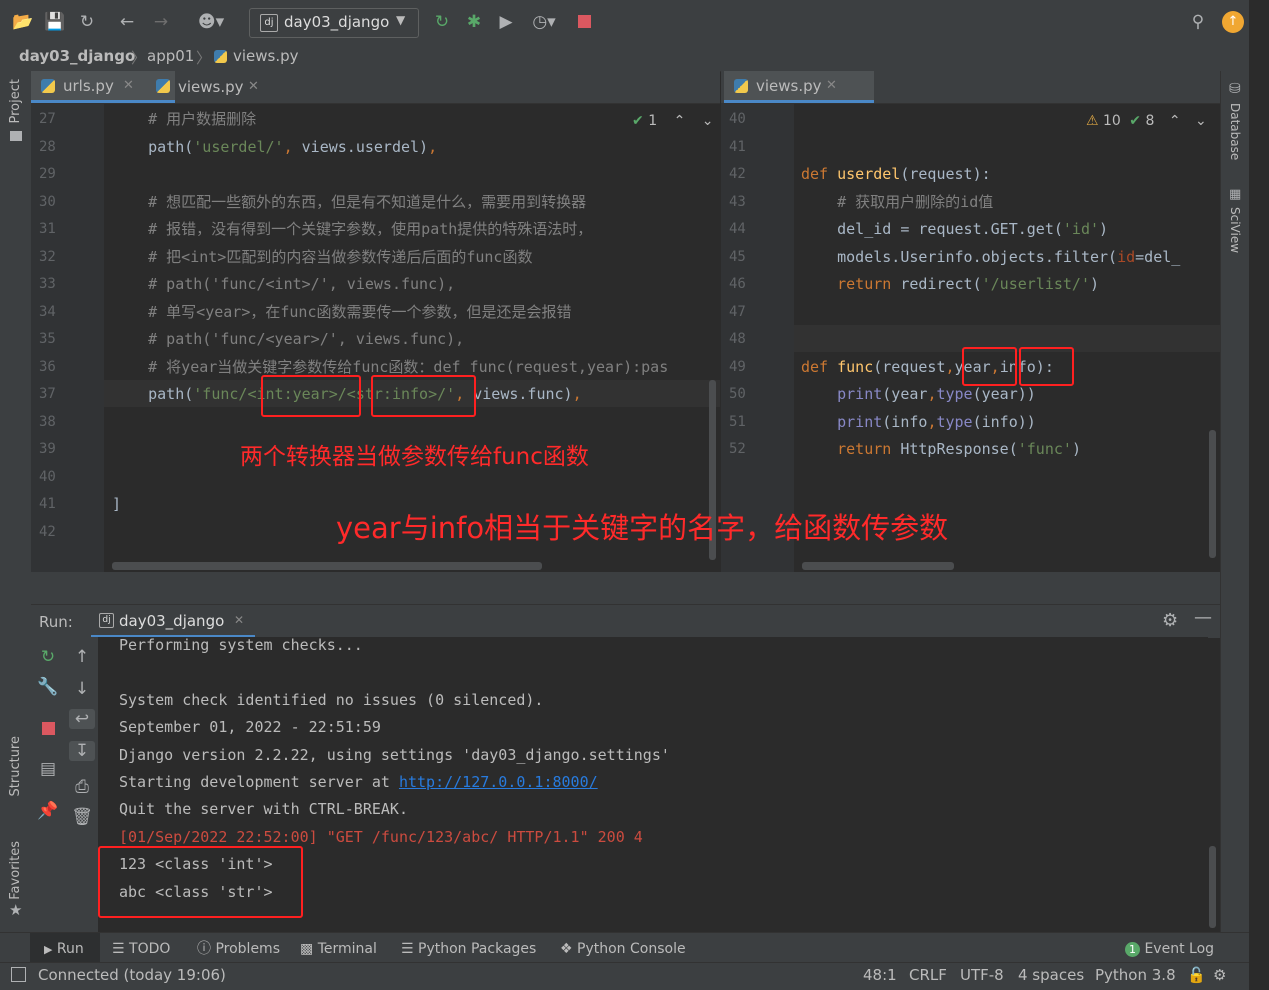 This screenshot has width=1269, height=990. I want to click on tab-problems: ⓘ Problems, so click(238, 948).